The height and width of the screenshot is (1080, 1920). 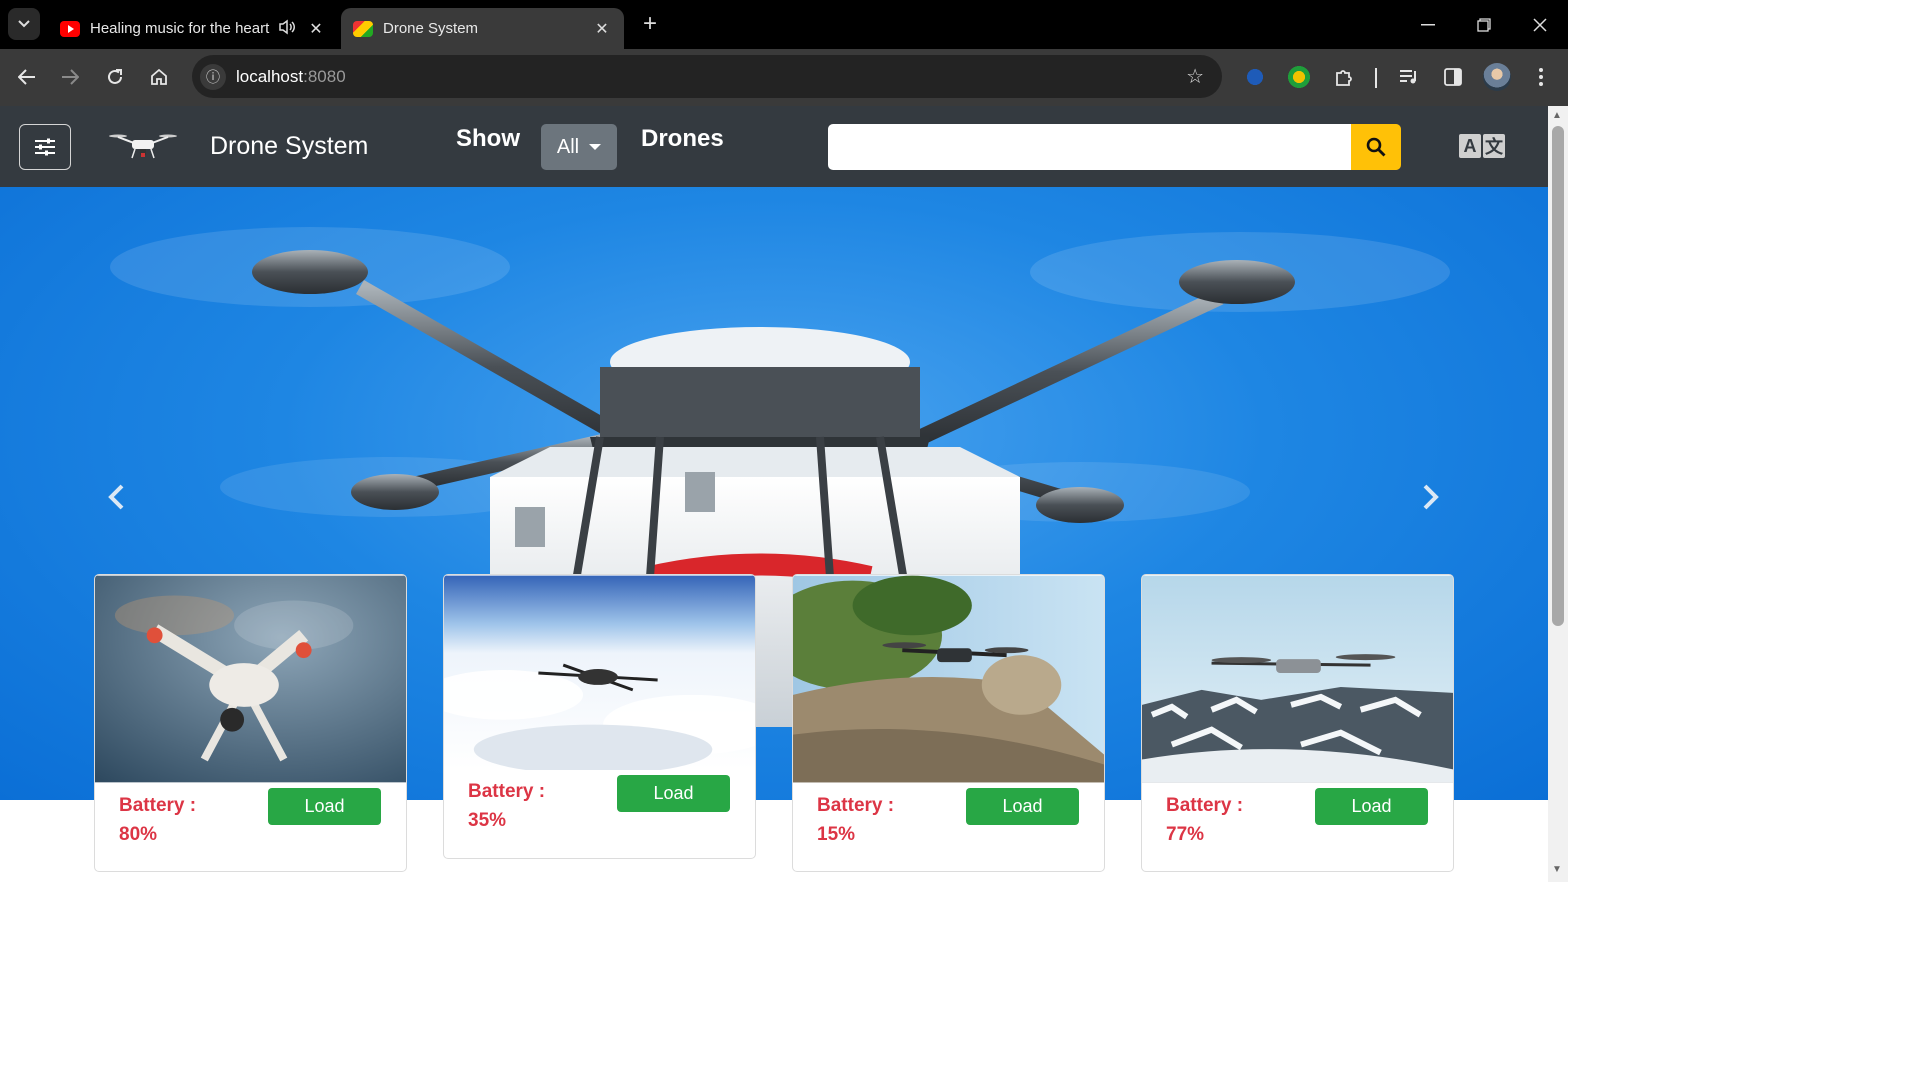 I want to click on chevron-left-icon, so click(x=116, y=497).